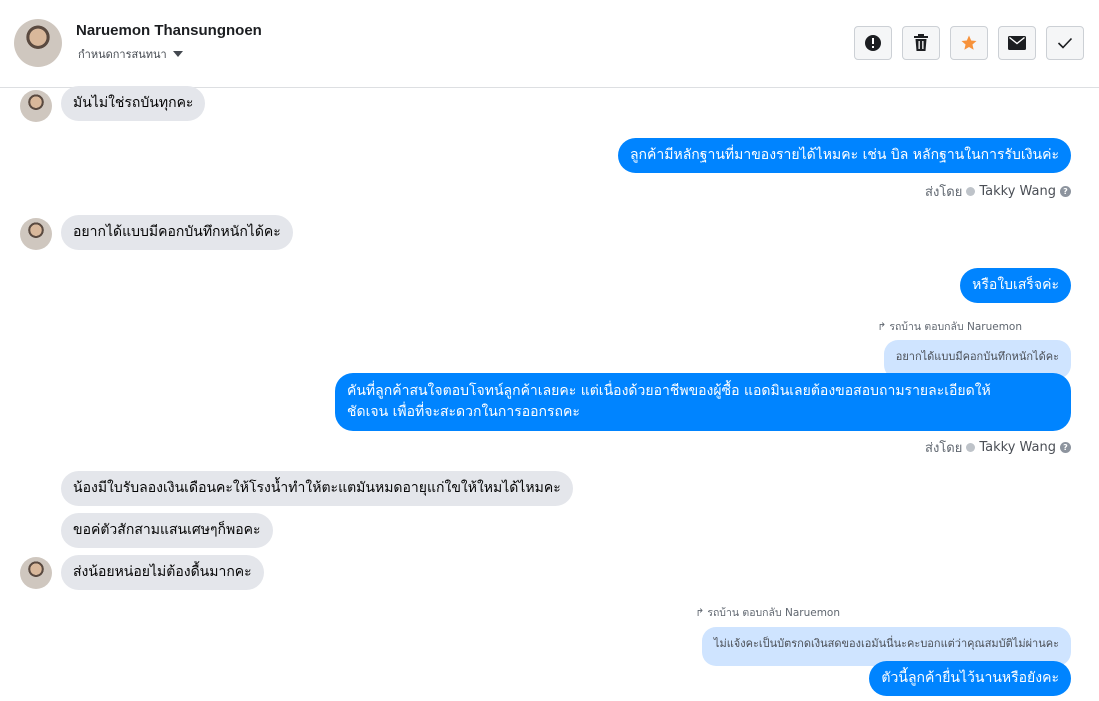 The height and width of the screenshot is (701, 1099). Describe the element at coordinates (177, 232) in the screenshot. I see `incoming-message: อยากได้แบบมีคอกบันทึกหนักได้คะ` at that location.